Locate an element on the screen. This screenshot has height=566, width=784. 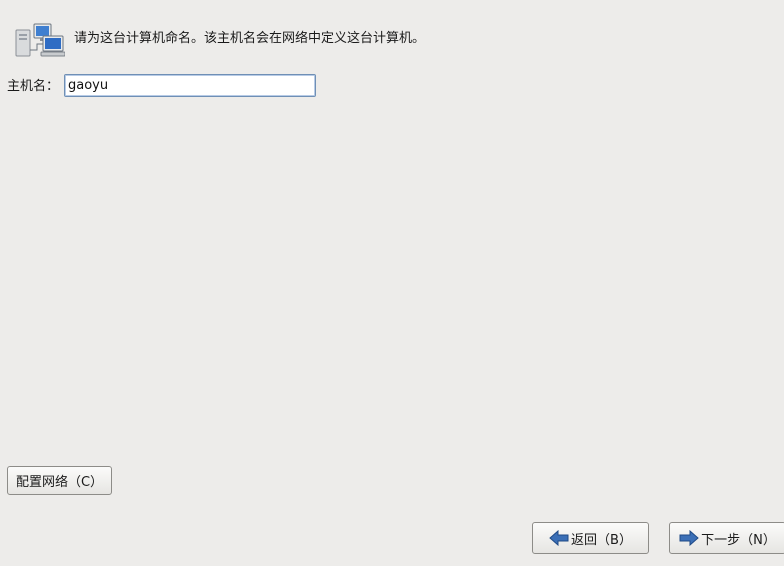
network-computers-icon is located at coordinates (40, 40).